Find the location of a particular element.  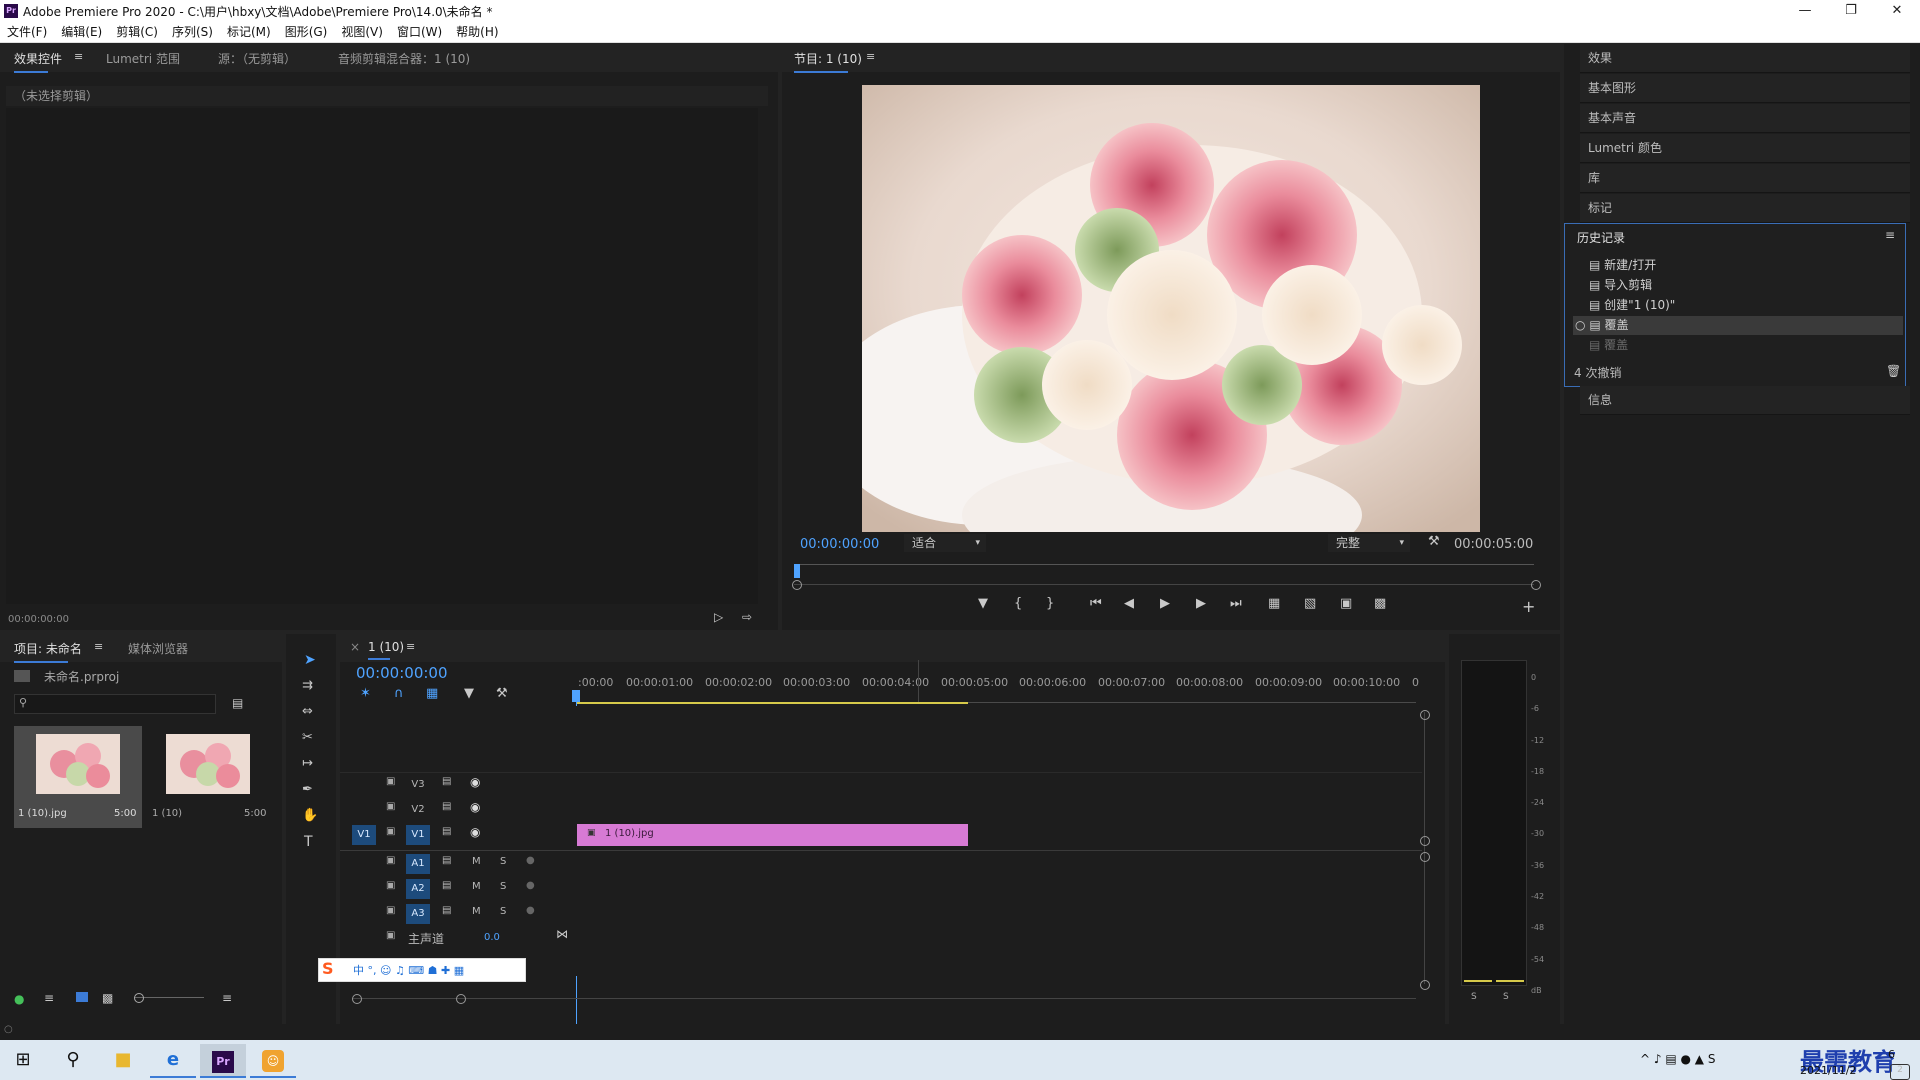

tab-program: 节目: 1 (10) is located at coordinates (828, 61).